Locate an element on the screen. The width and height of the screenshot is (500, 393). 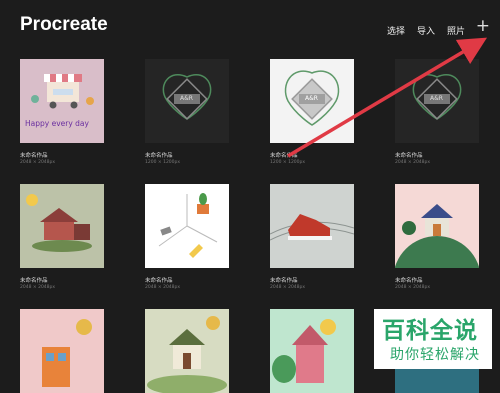
village-house-illustration is located at coordinates (187, 354).